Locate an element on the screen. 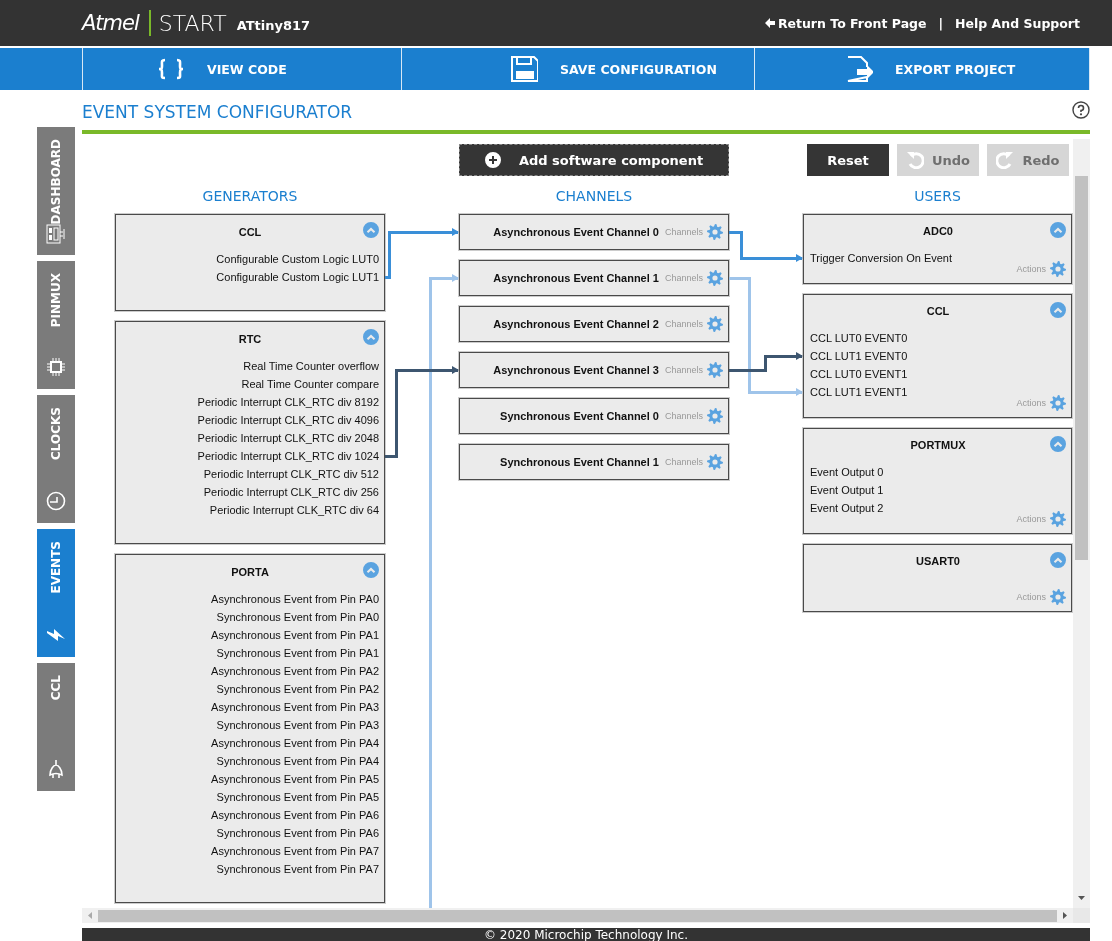 This screenshot has width=1112, height=941. channel-card: Asynchronous Event Channel 1 Channels is located at coordinates (594, 278).